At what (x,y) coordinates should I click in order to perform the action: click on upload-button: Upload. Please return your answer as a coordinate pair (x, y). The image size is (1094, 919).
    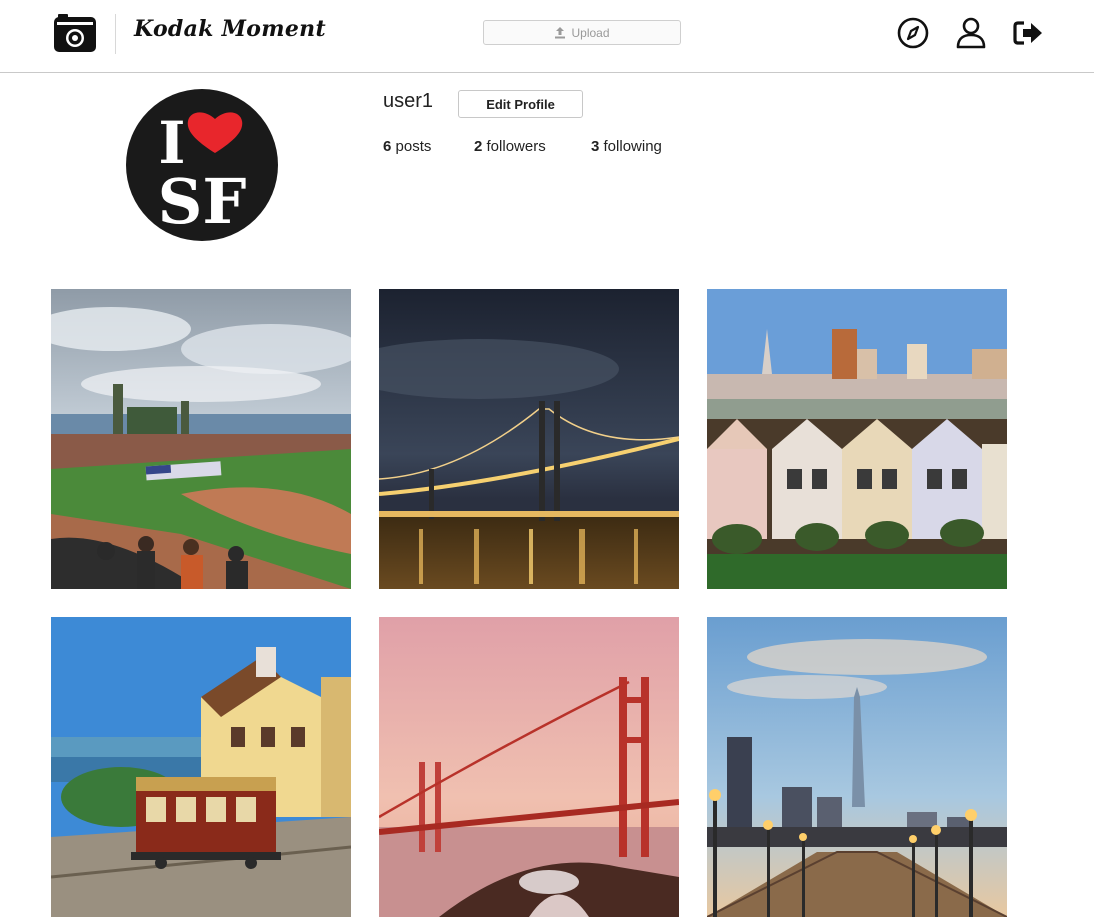
    Looking at the image, I should click on (582, 32).